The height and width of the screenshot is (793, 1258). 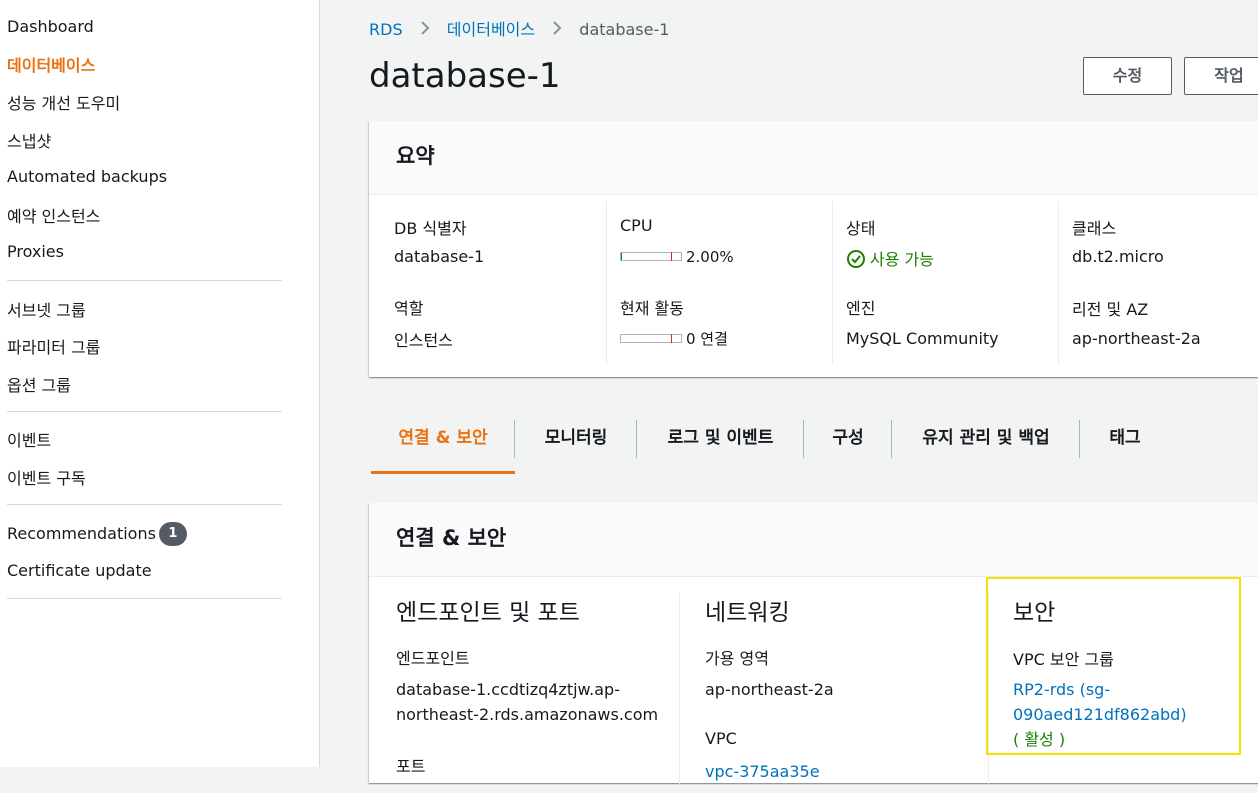 What do you see at coordinates (1136, 338) in the screenshot?
I see `region-value: ap-northeast-2a` at bounding box center [1136, 338].